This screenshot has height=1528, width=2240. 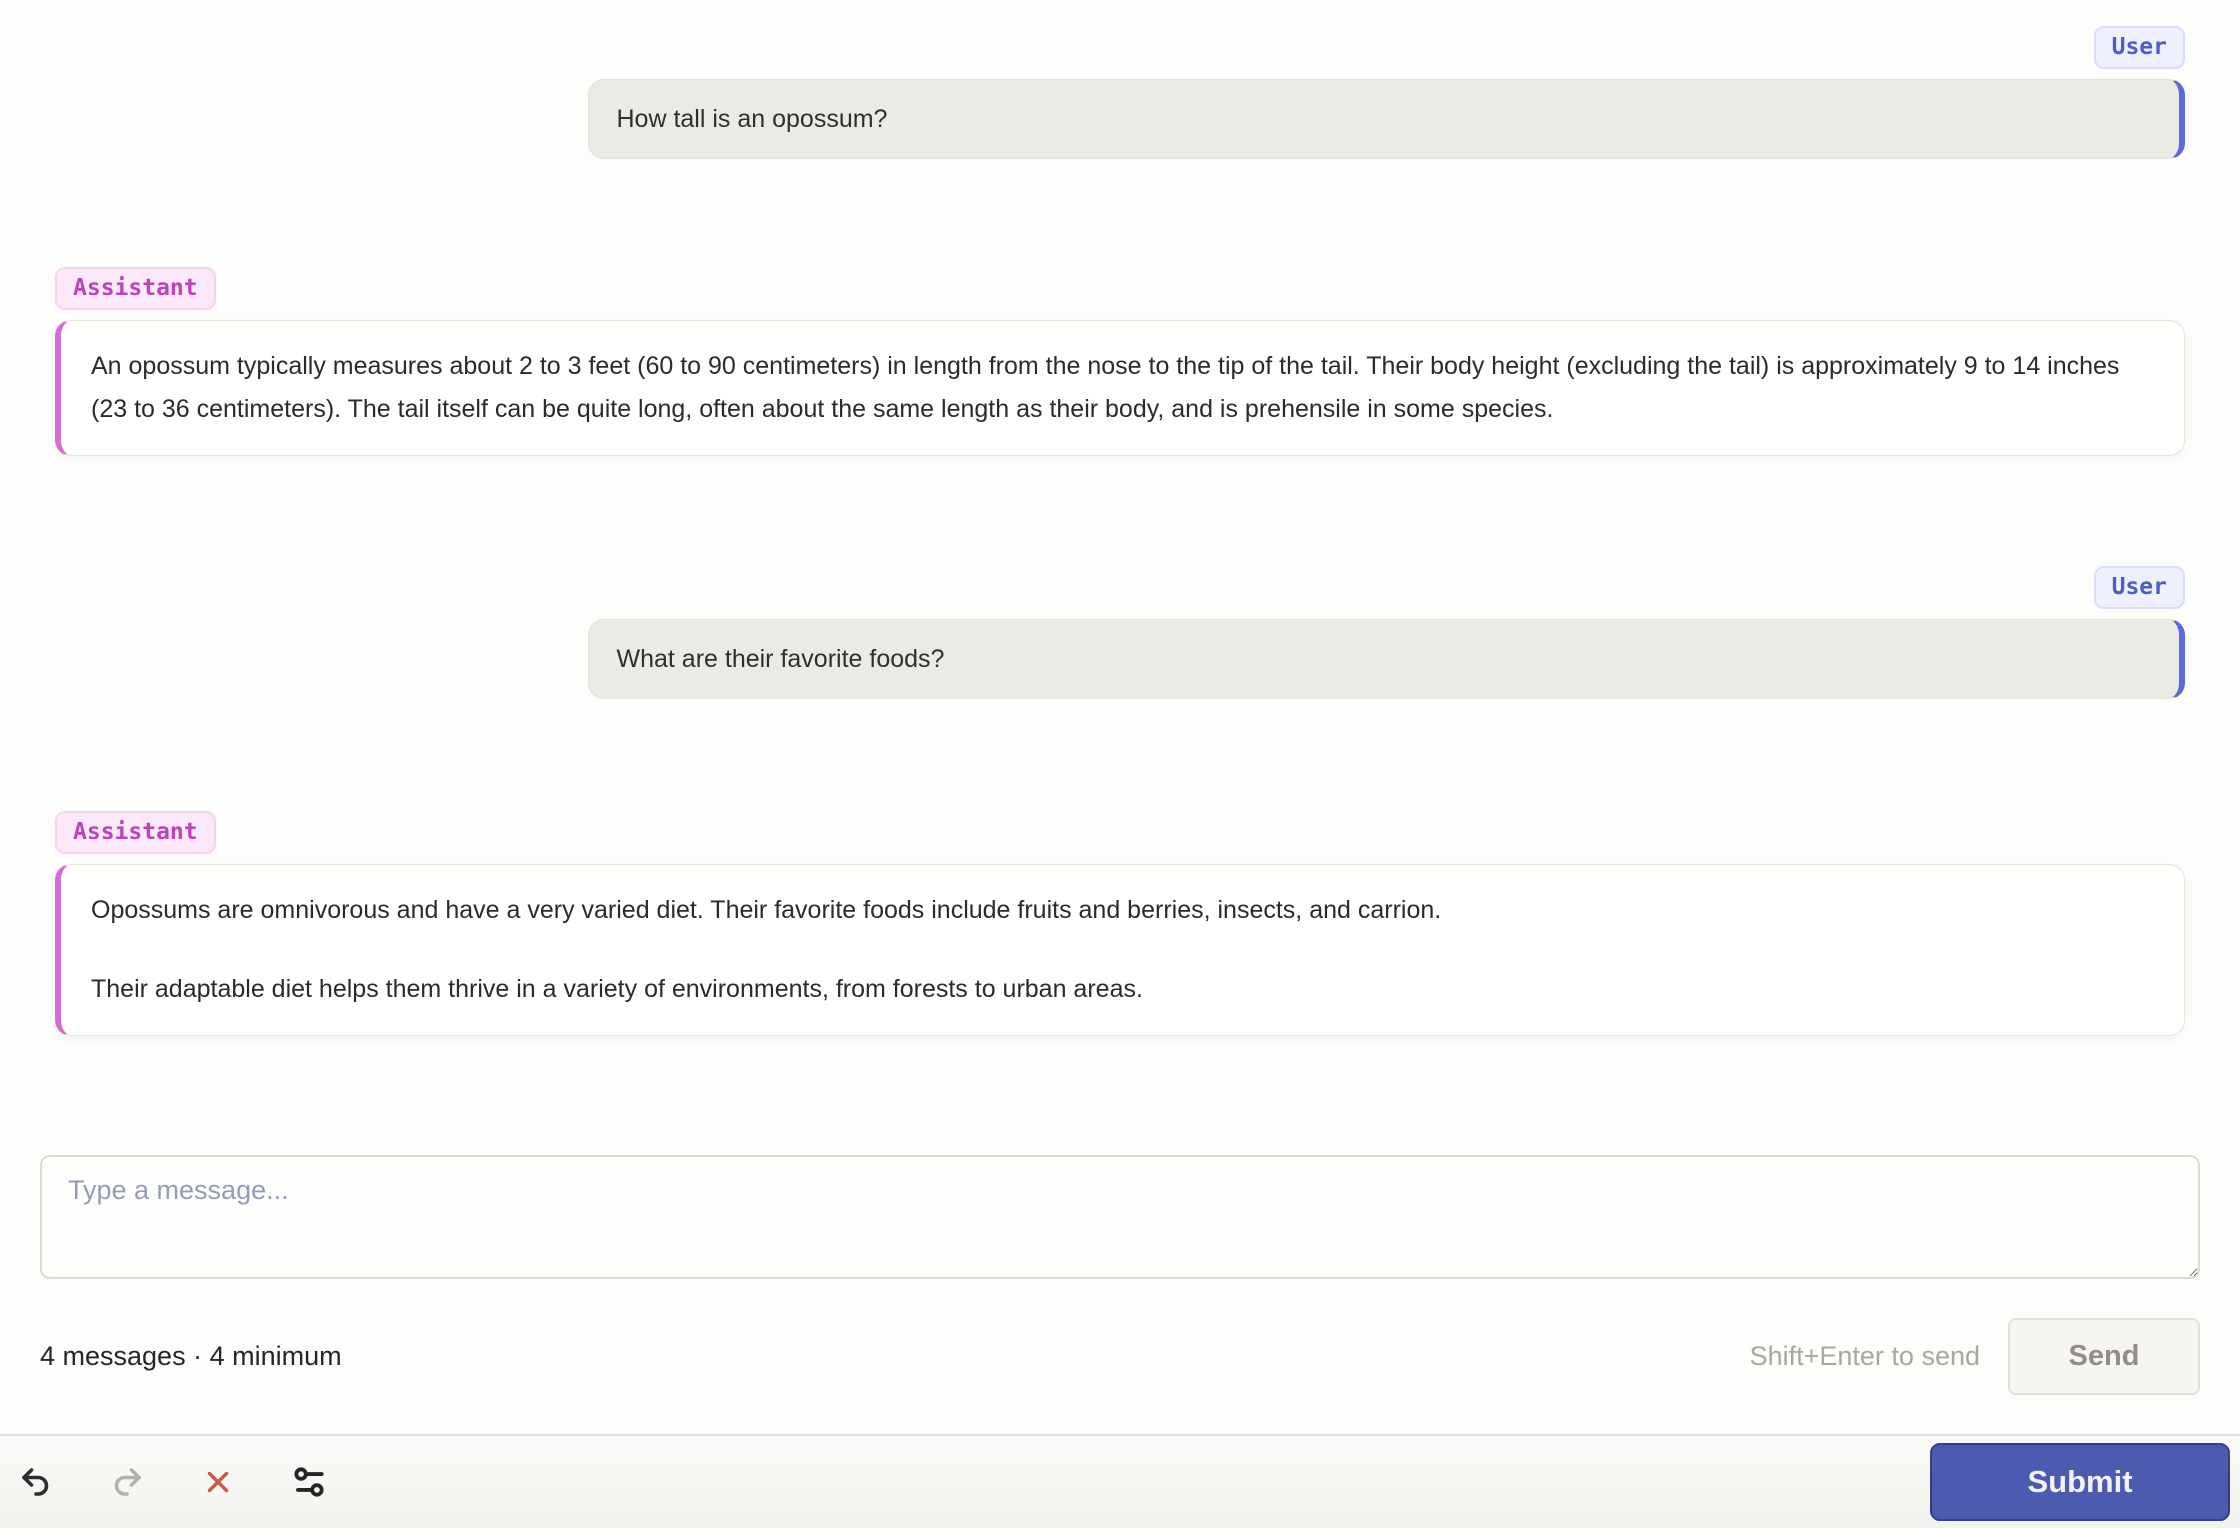 I want to click on message-group-user-1: User How tall is an opossum?, so click(x=1120, y=92).